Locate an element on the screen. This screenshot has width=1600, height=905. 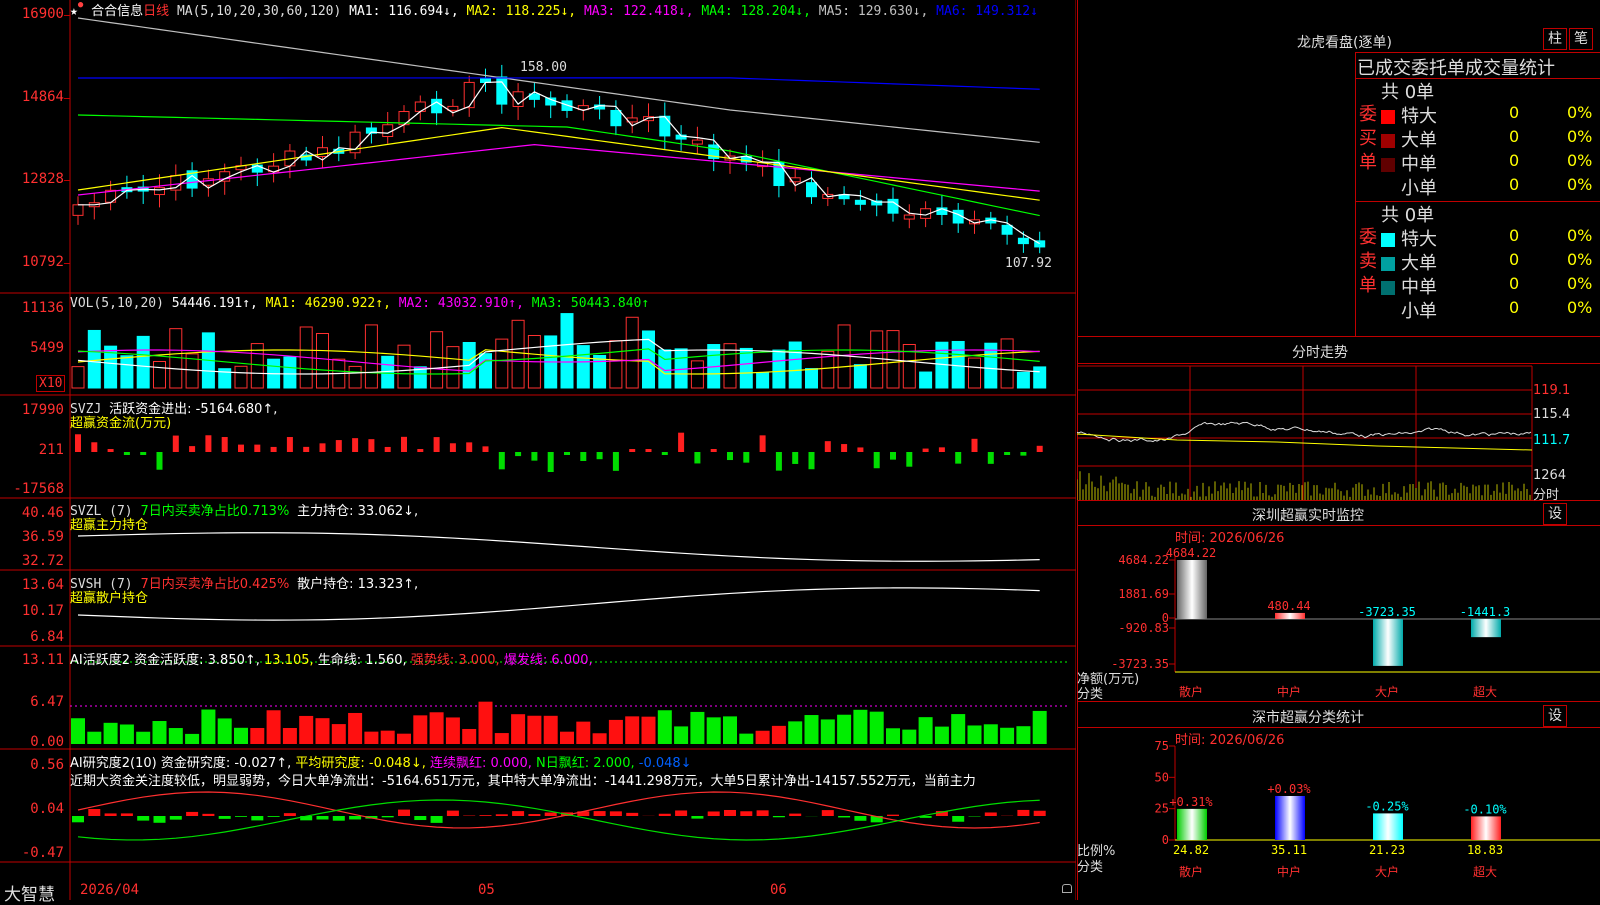
main-holding-line is located at coordinates (559, 547).